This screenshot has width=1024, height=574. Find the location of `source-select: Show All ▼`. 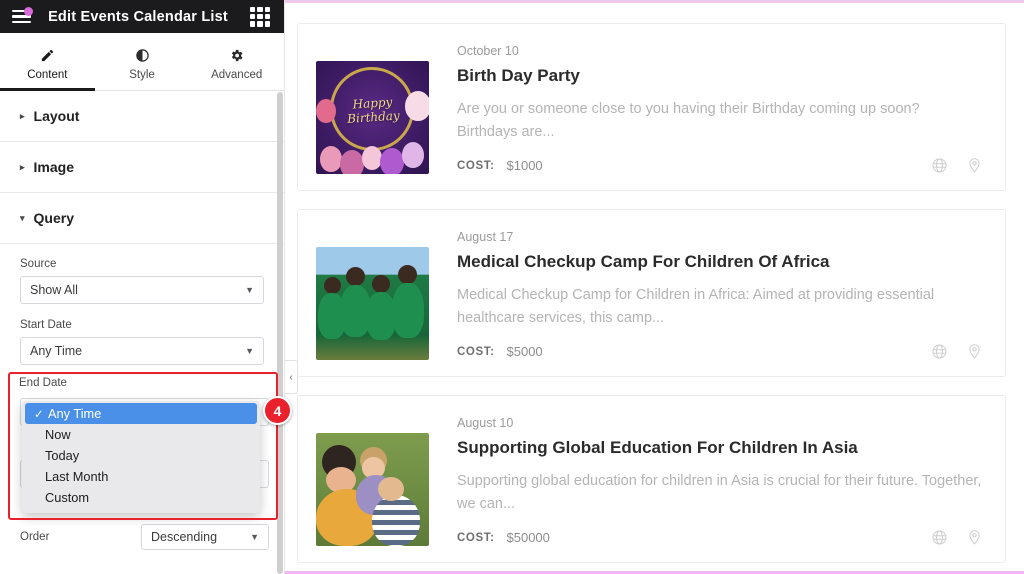

source-select: Show All ▼ is located at coordinates (142, 290).